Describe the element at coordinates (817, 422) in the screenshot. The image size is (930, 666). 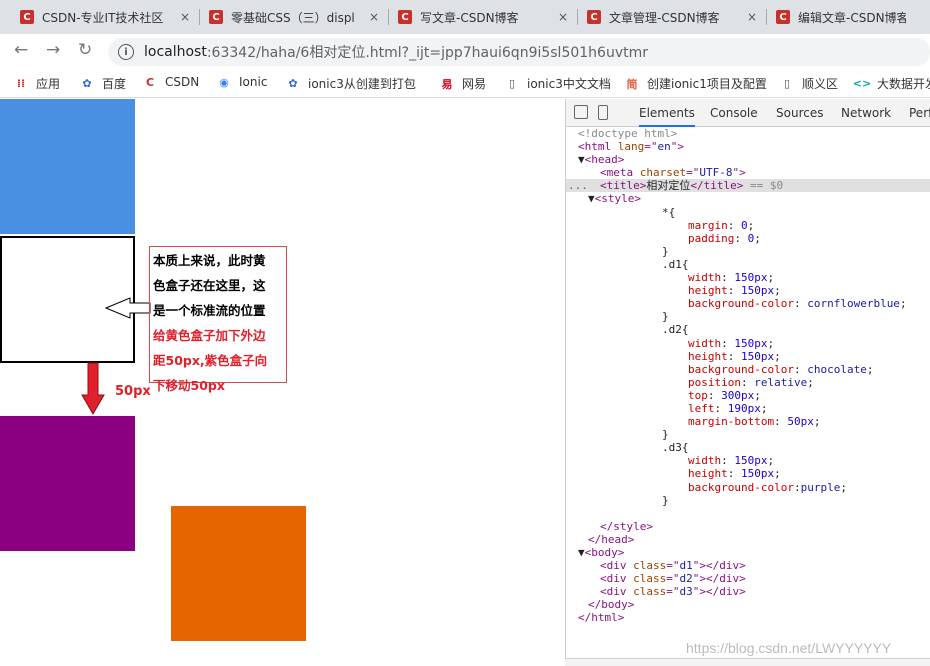
I see `code-token: ;` at that location.